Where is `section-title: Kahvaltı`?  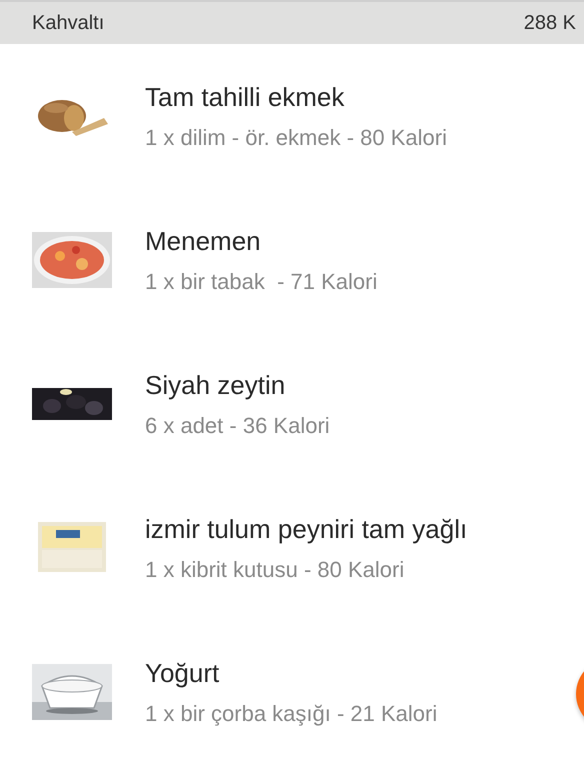
section-title: Kahvaltı is located at coordinates (68, 23).